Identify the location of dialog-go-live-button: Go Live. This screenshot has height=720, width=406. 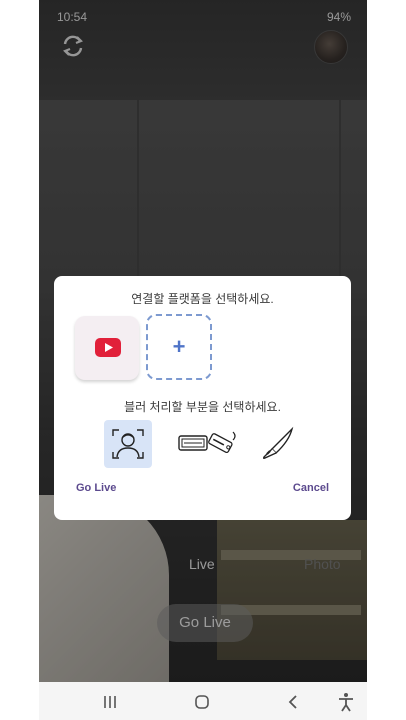
(96, 488).